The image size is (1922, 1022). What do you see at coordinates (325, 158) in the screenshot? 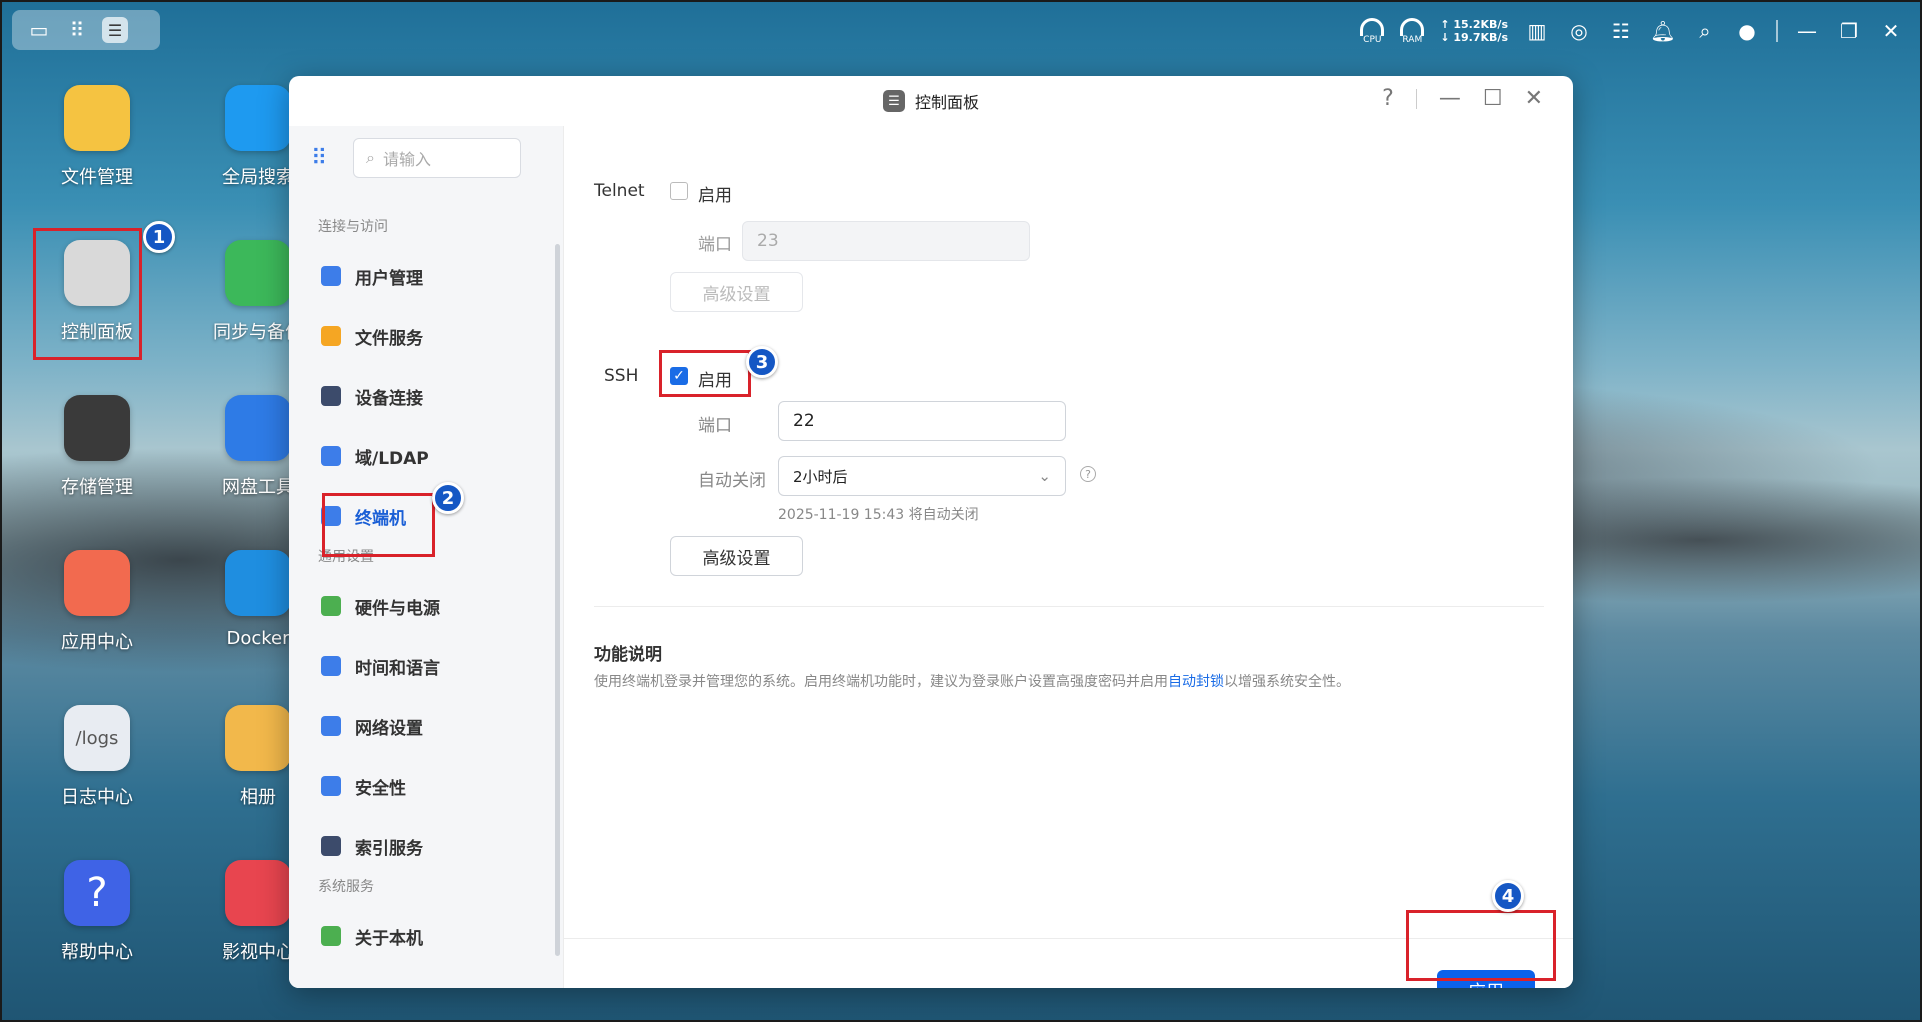
I see `grid-icon: ⠿` at bounding box center [325, 158].